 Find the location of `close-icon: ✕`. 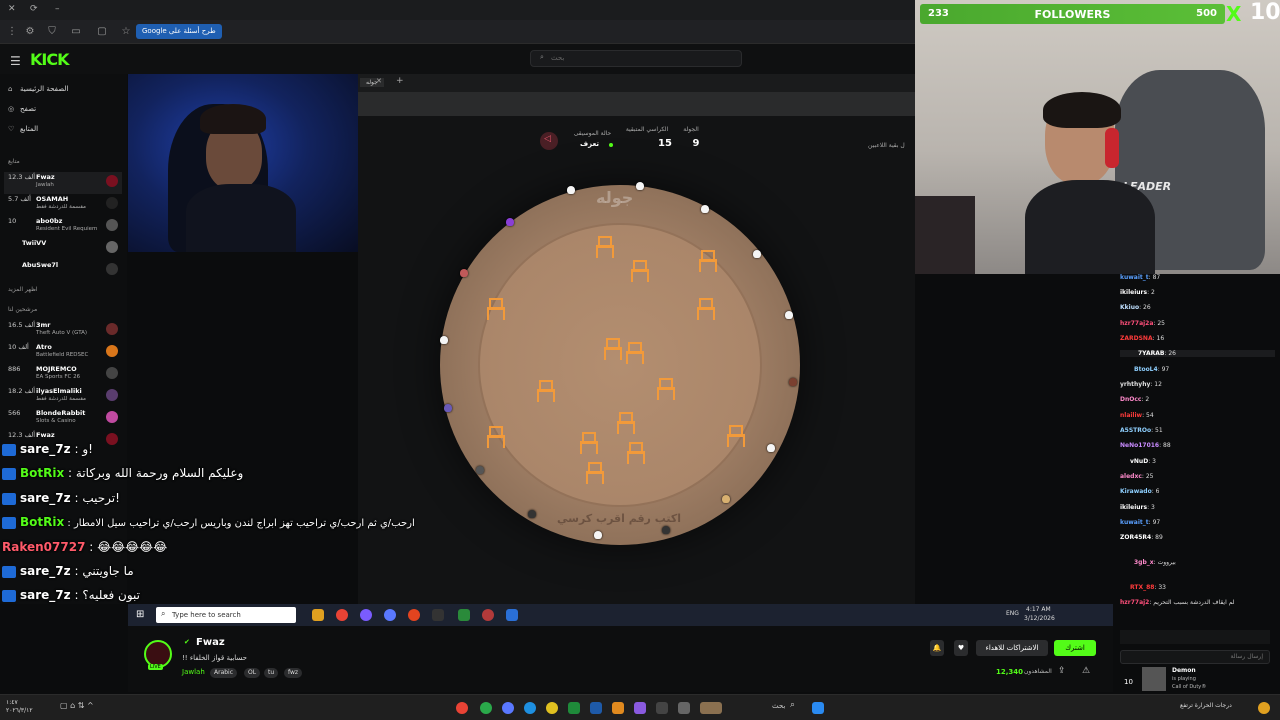

close-icon: ✕ is located at coordinates (12, 9).